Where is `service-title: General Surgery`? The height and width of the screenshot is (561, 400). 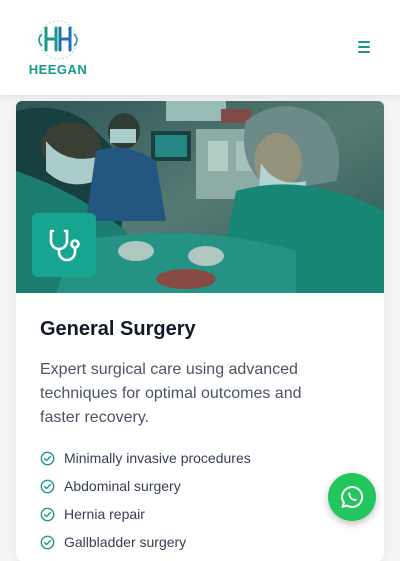
service-title: General Surgery is located at coordinates (118, 329).